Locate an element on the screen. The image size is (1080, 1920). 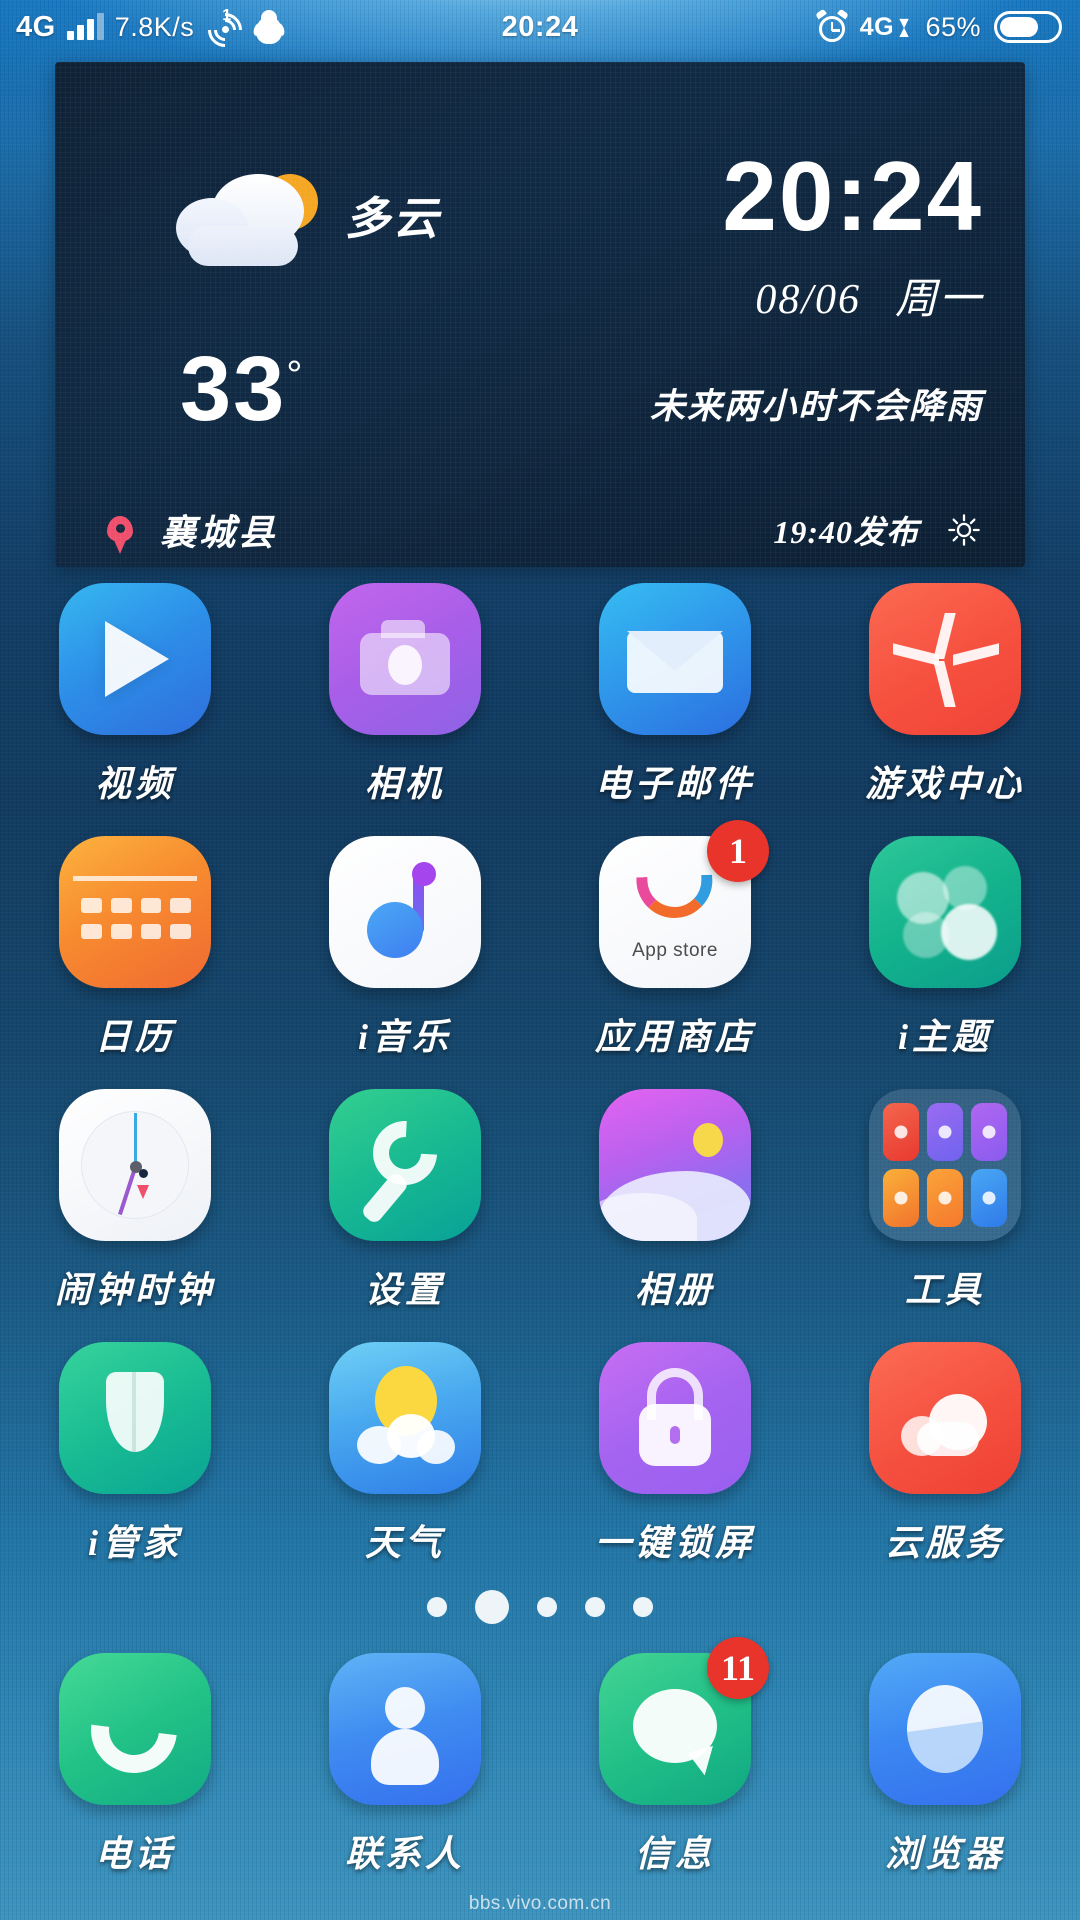
moon-cloudy-icon is located at coordinates (247, 210).